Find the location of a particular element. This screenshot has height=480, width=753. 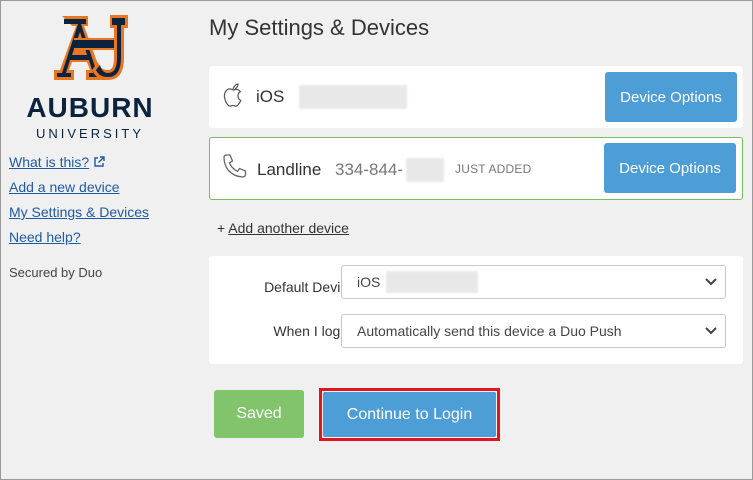

sidebar-link-settings-devices: My Settings & Devices is located at coordinates (79, 212).